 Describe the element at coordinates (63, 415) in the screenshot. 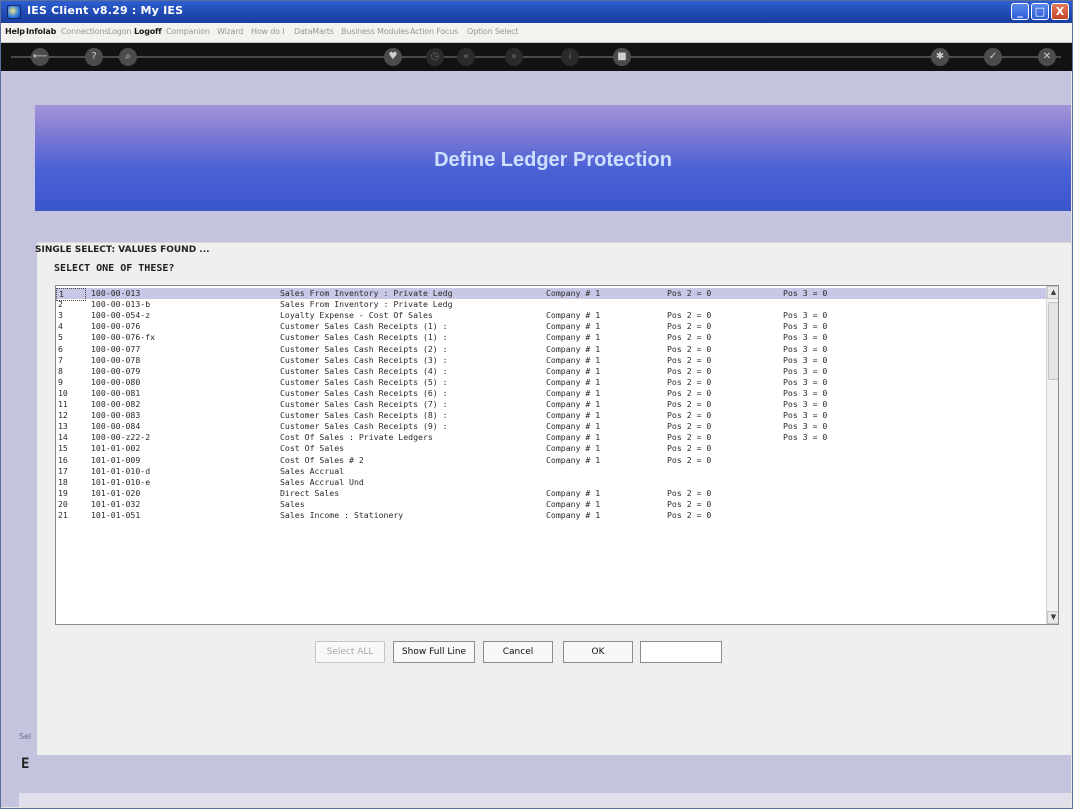

I see `row-num: 12` at that location.